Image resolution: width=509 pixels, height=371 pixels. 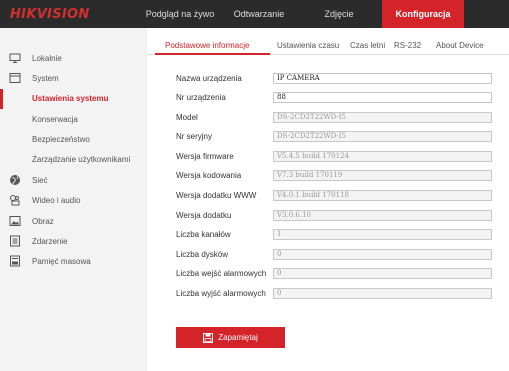 I want to click on device-number-input: 88, so click(x=382, y=97).